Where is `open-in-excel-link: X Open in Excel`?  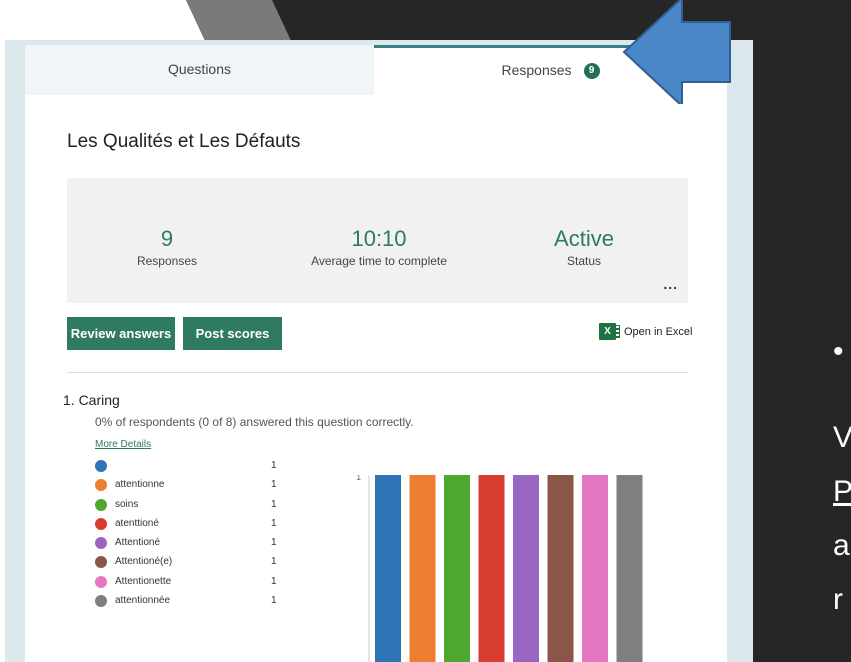 open-in-excel-link: X Open in Excel is located at coordinates (645, 331).